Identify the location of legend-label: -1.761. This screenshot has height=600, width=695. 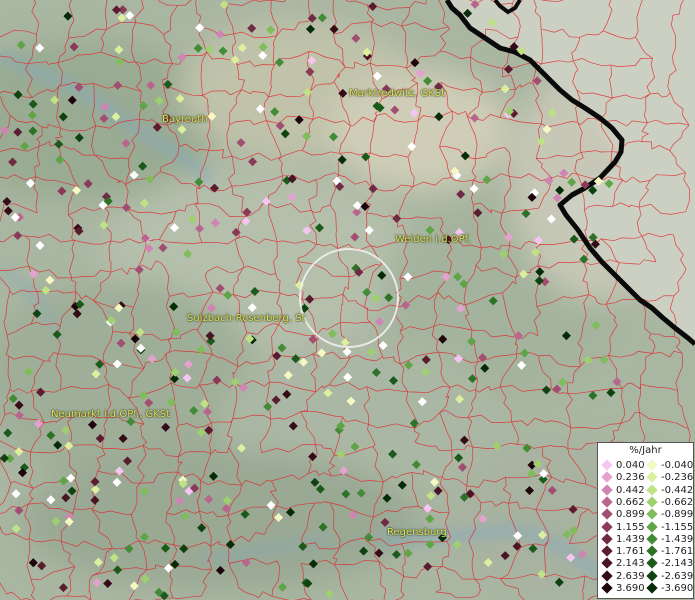
(677, 552).